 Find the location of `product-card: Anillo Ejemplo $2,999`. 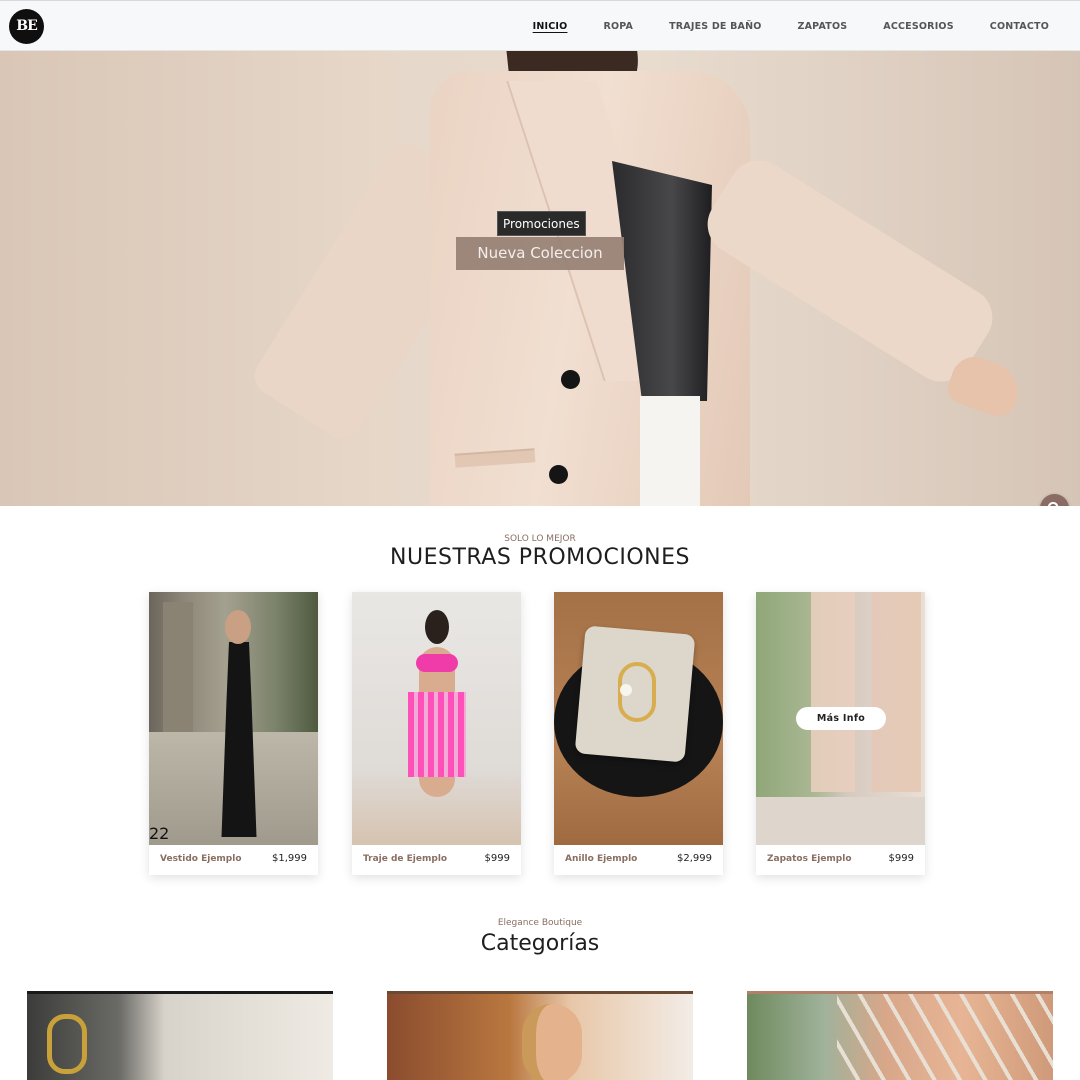

product-card: Anillo Ejemplo $2,999 is located at coordinates (638, 733).